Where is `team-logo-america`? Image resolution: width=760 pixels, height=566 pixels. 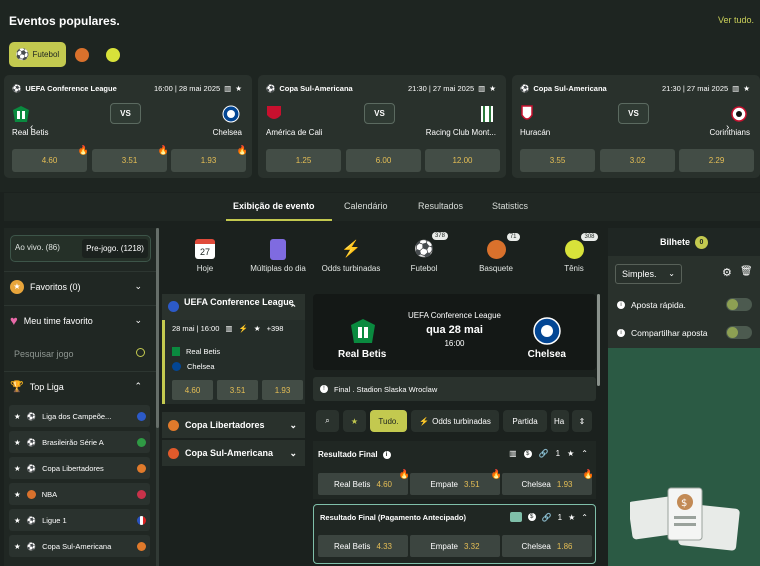
team-logo-america is located at coordinates (274, 116).